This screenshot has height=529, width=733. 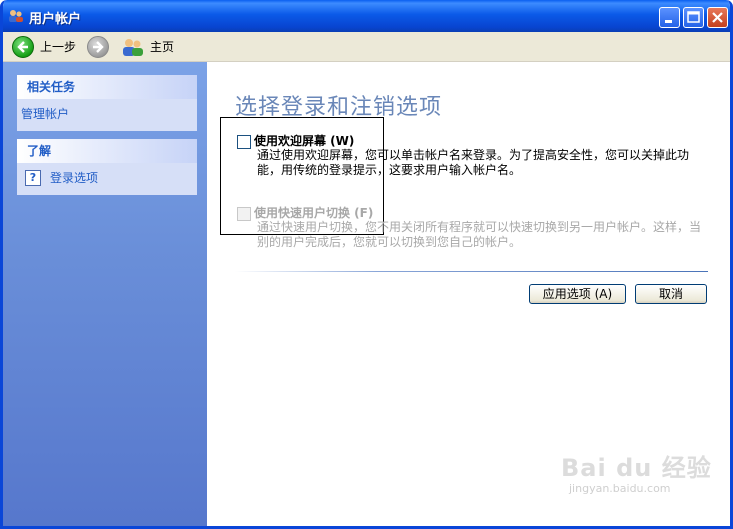 I want to click on forward-button, so click(x=98, y=46).